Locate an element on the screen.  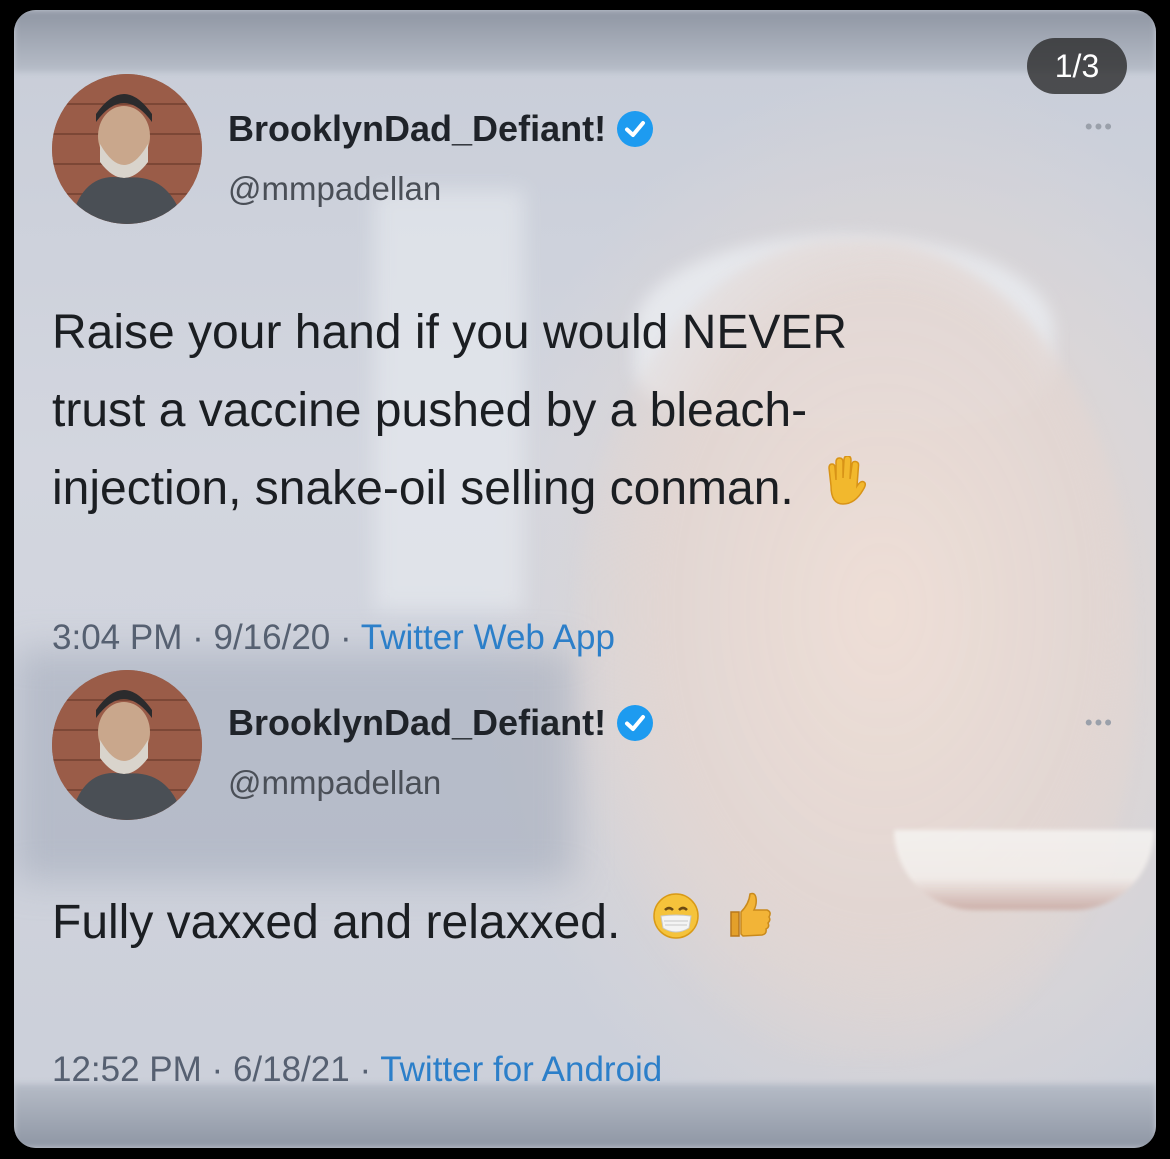
tweet-text: Fully vaxxed and relaxxed. is located at coordinates (572, 924).